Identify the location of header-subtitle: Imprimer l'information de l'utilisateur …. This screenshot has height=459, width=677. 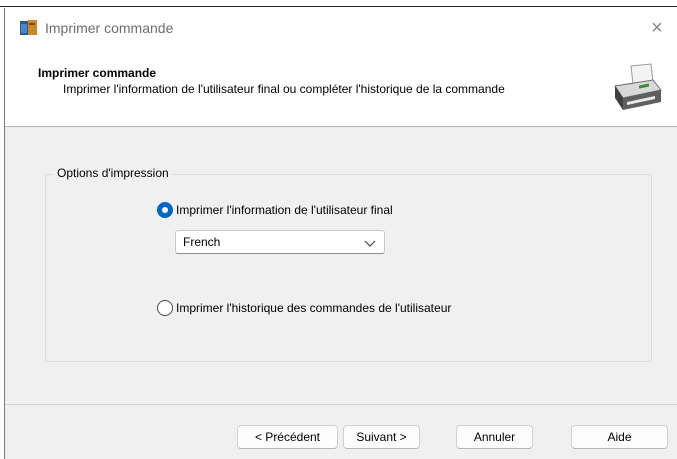
(284, 89).